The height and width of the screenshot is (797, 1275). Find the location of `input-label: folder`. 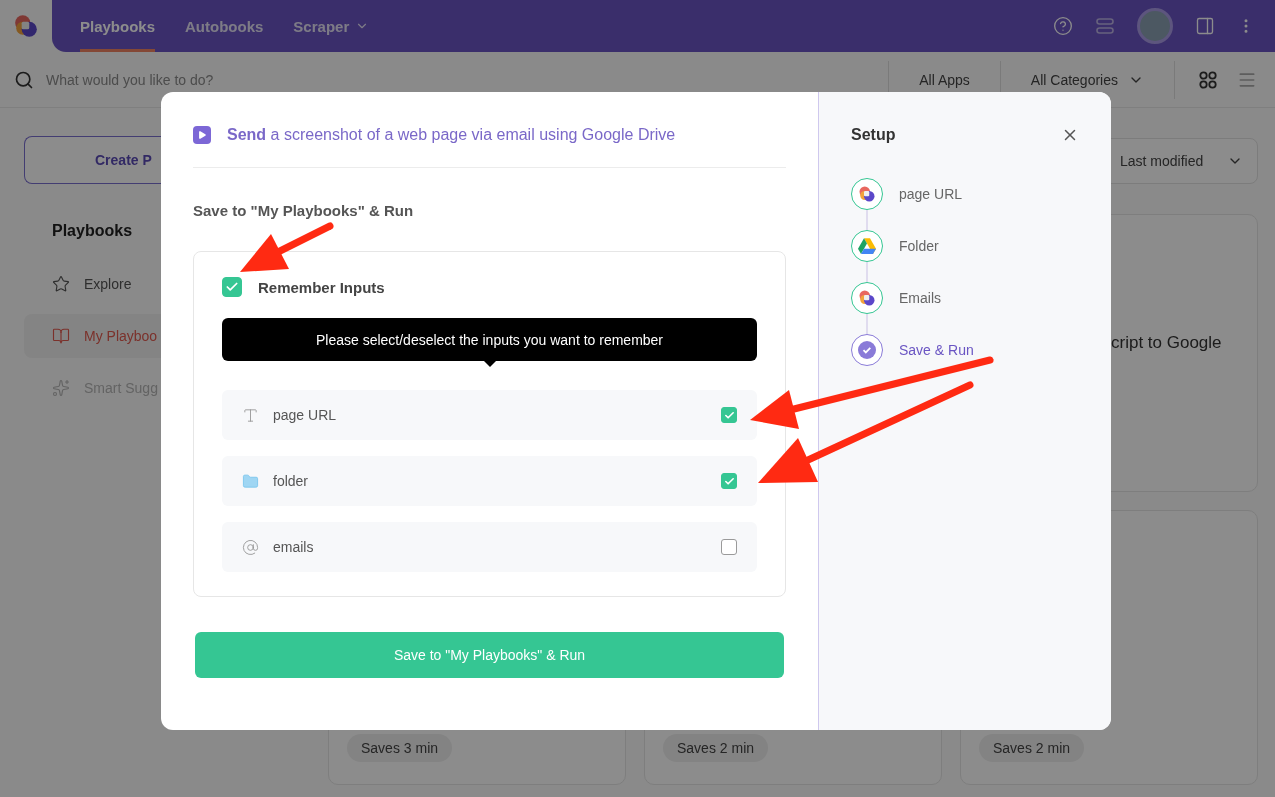

input-label: folder is located at coordinates (291, 481).